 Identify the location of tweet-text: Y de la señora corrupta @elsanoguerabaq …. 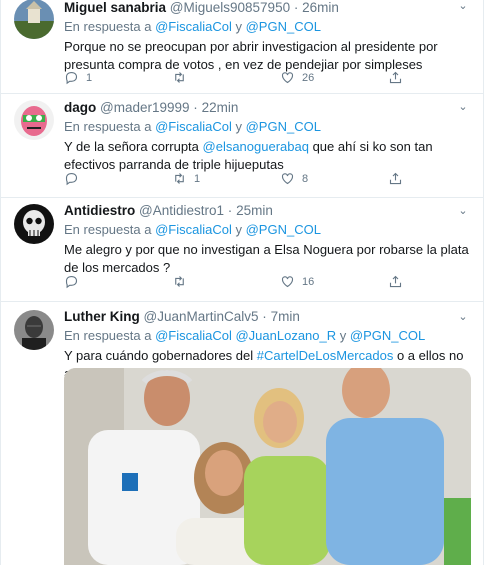
(266, 156).